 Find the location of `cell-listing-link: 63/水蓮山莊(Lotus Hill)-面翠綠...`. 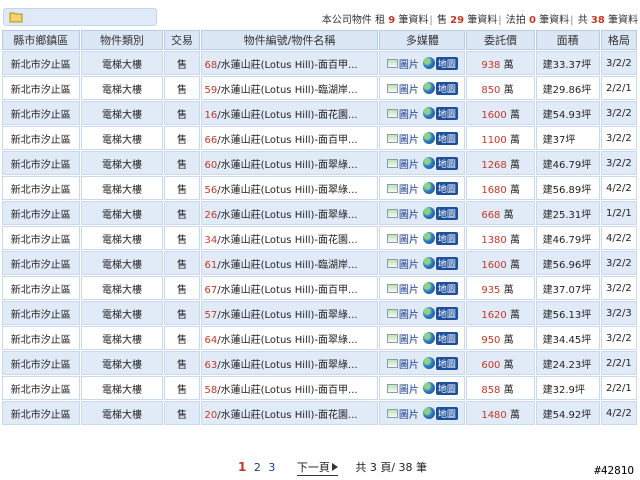

cell-listing-link: 63/水蓮山莊(Lotus Hill)-面翠綠... is located at coordinates (289, 363).